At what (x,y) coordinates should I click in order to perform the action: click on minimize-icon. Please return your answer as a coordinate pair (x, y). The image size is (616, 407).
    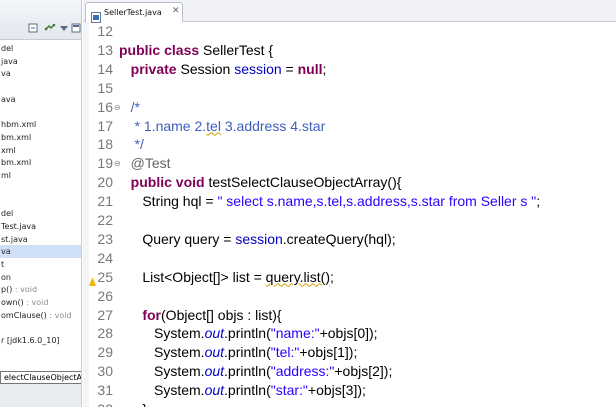
    Looking at the image, I should click on (75, 28).